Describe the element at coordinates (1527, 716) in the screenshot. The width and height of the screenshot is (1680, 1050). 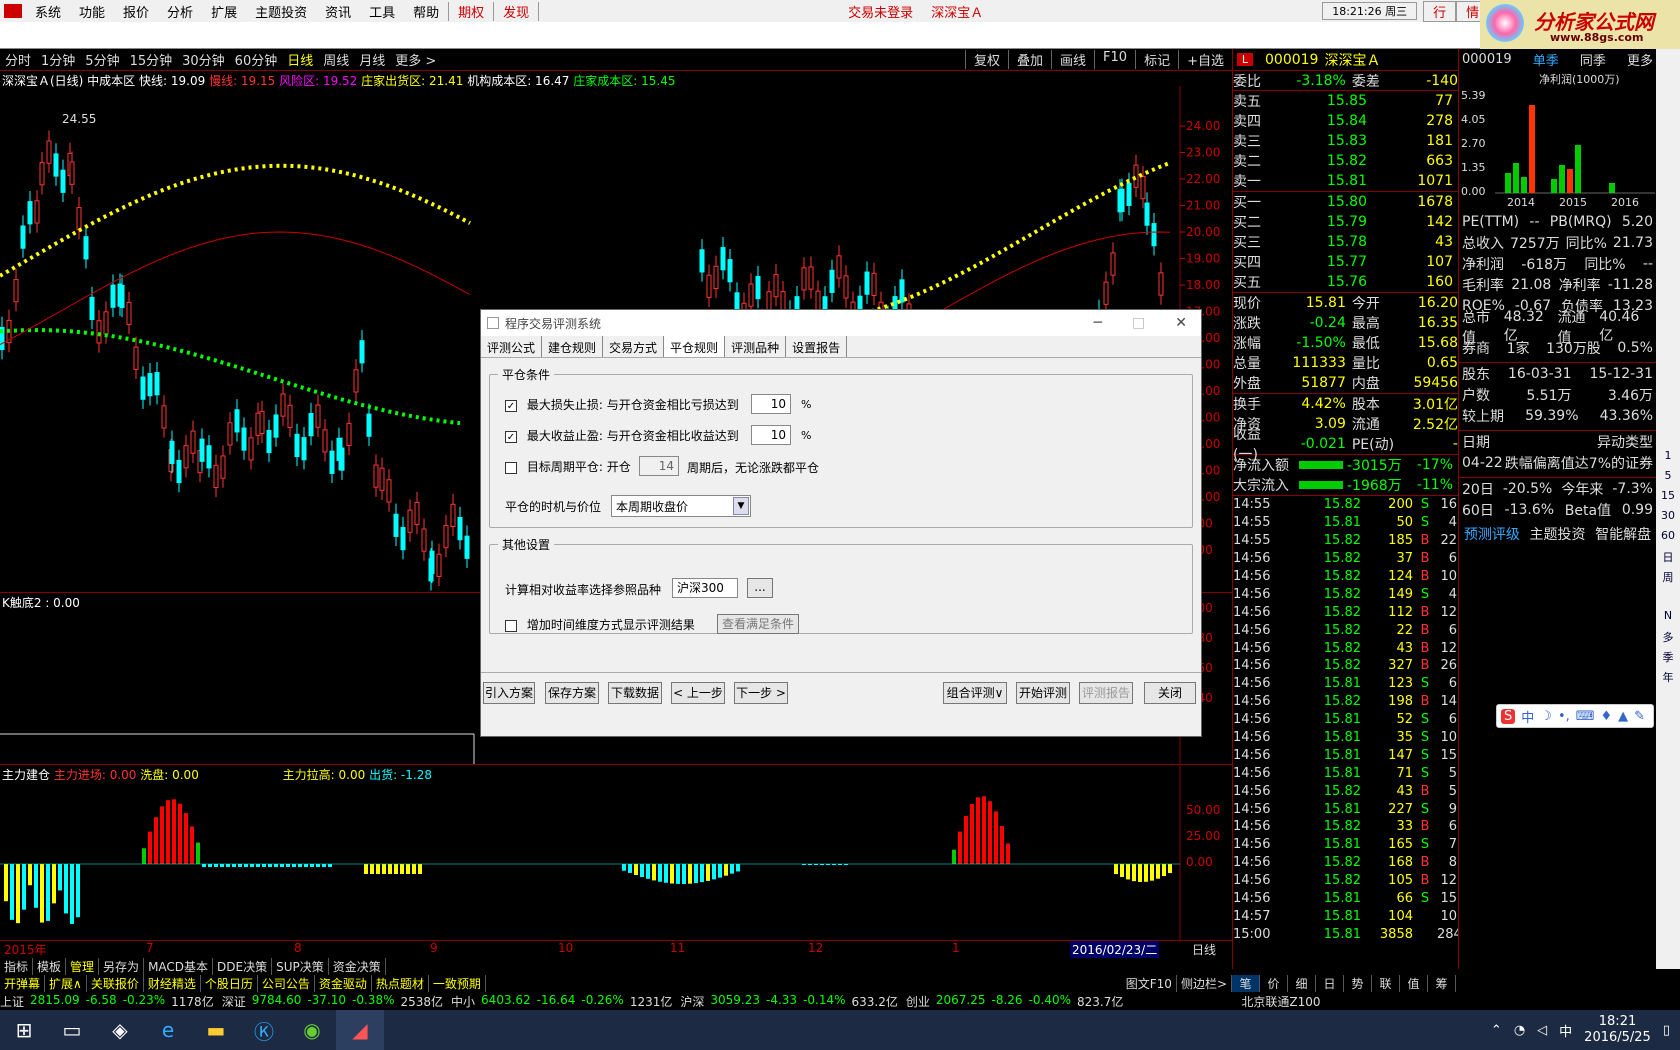
I see `ime-mode: 中` at that location.